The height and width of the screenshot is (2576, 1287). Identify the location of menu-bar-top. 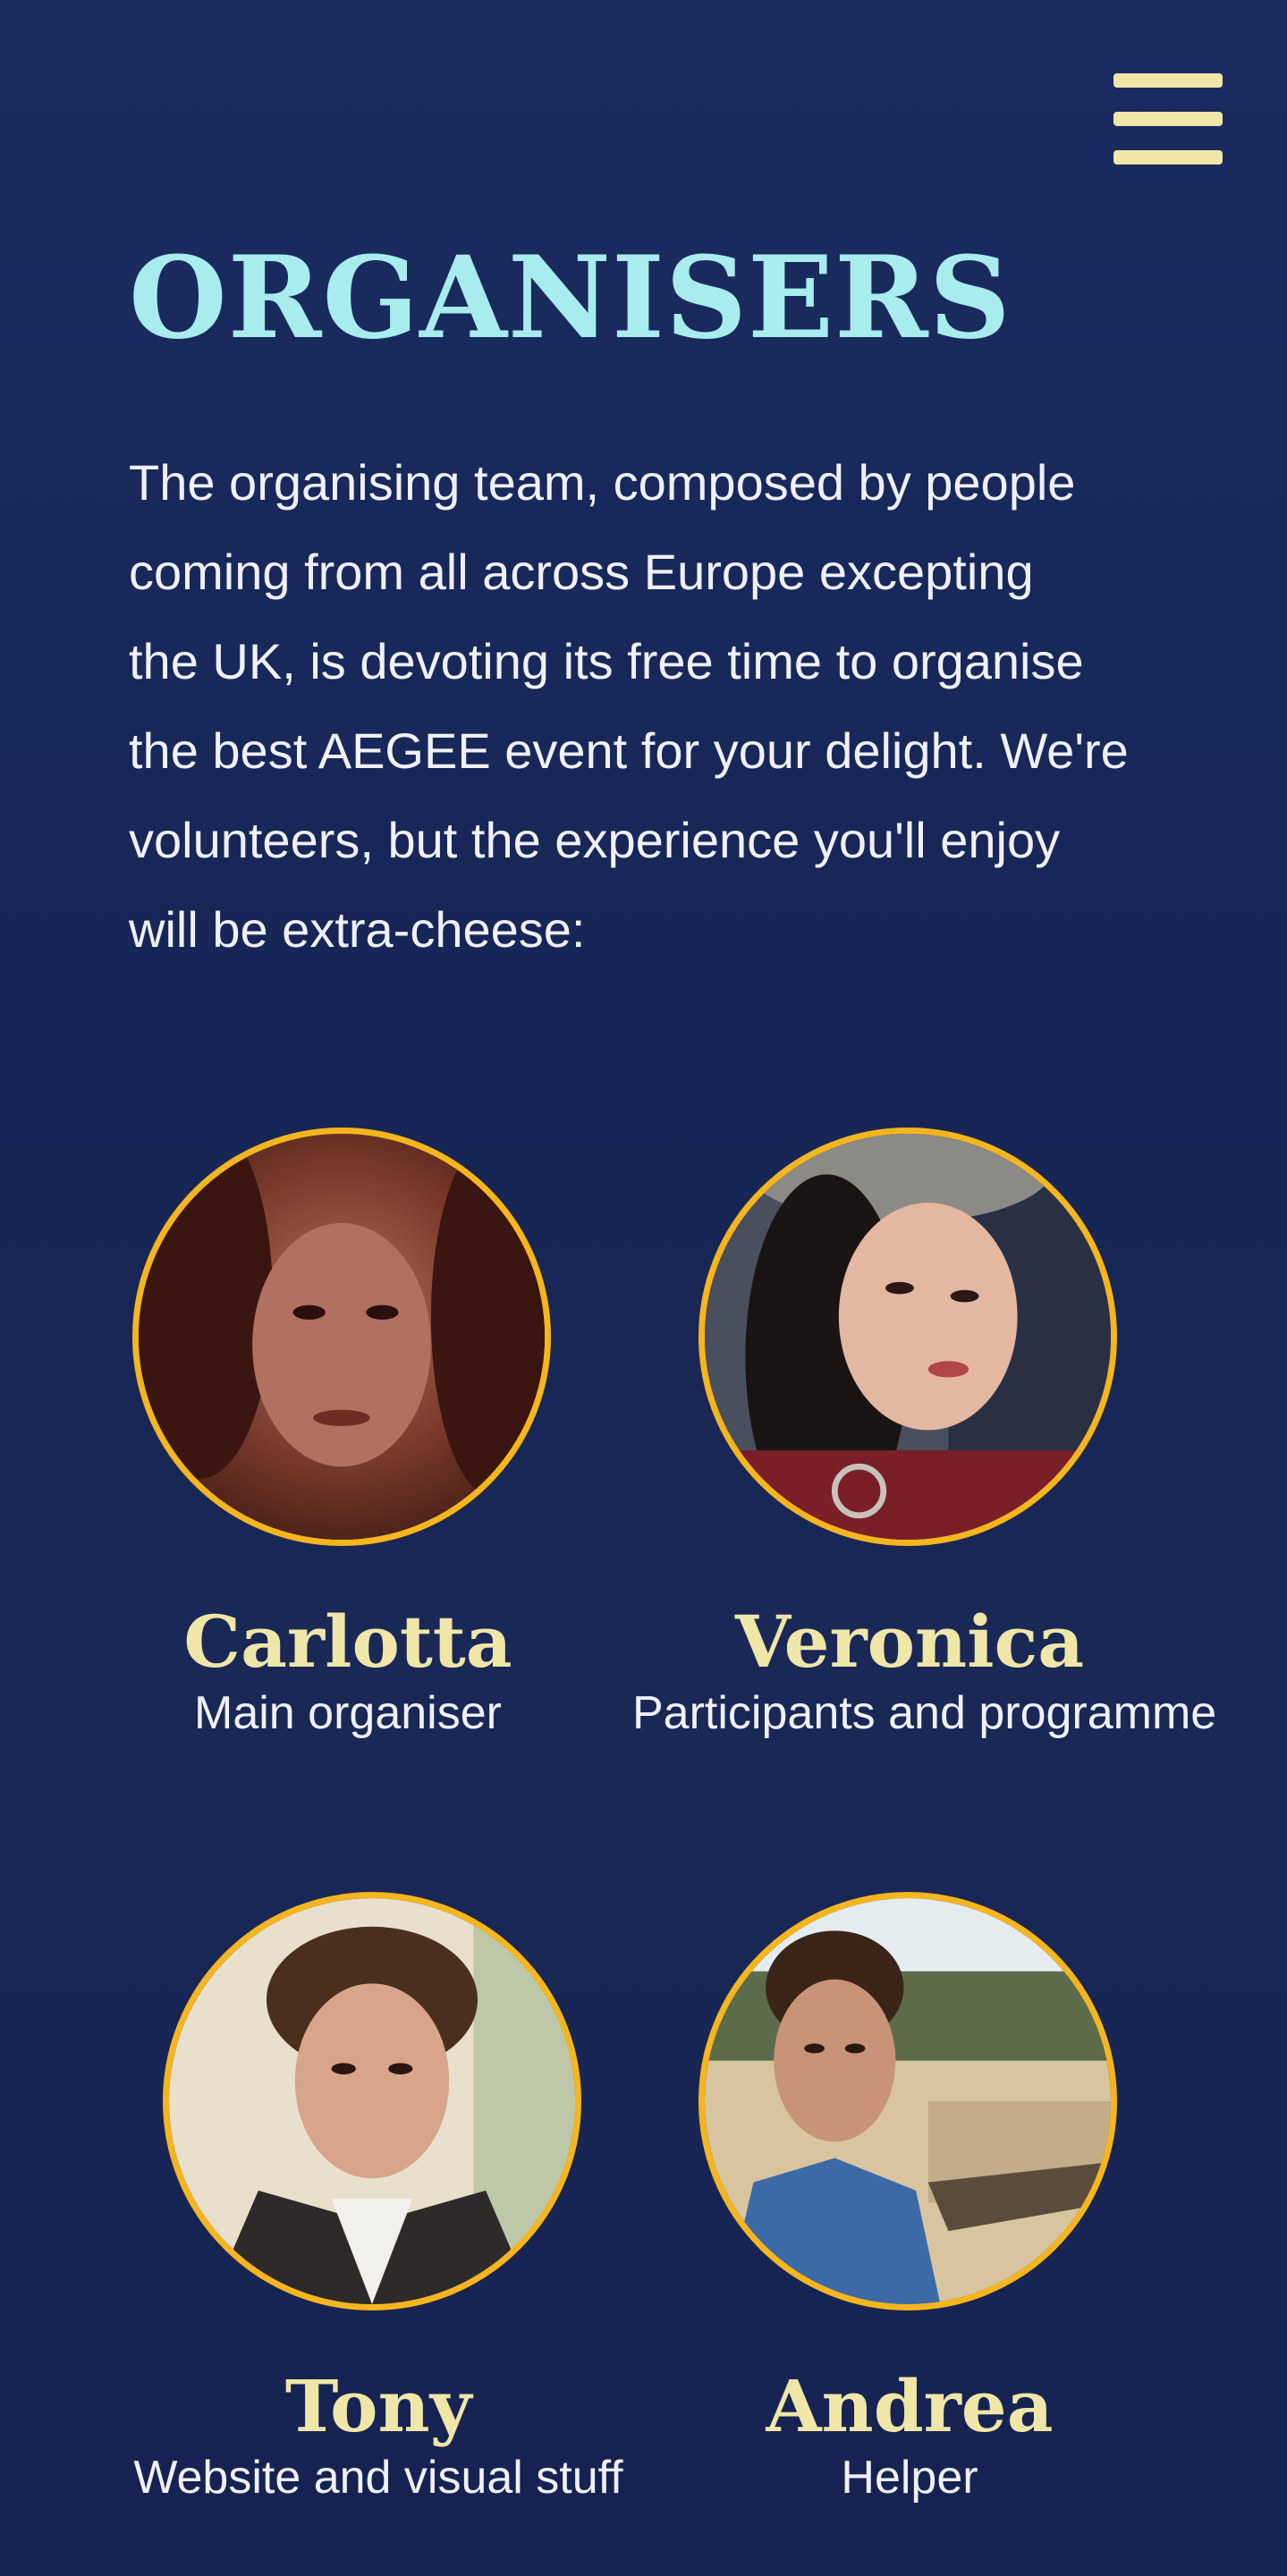
(1168, 80).